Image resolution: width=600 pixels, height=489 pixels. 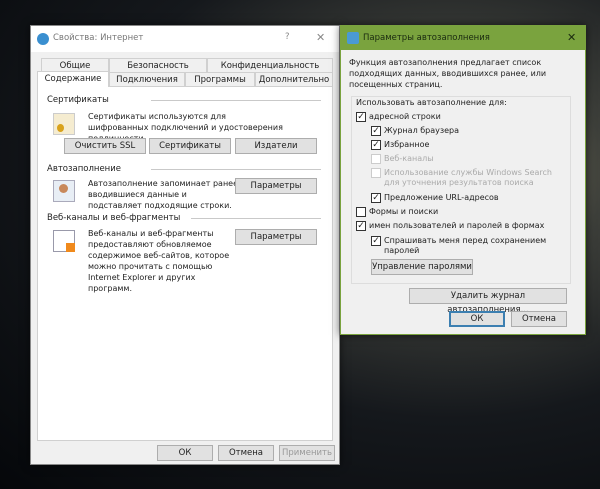 What do you see at coordinates (361, 117) in the screenshot?
I see `checkbox-0: ✓` at bounding box center [361, 117].